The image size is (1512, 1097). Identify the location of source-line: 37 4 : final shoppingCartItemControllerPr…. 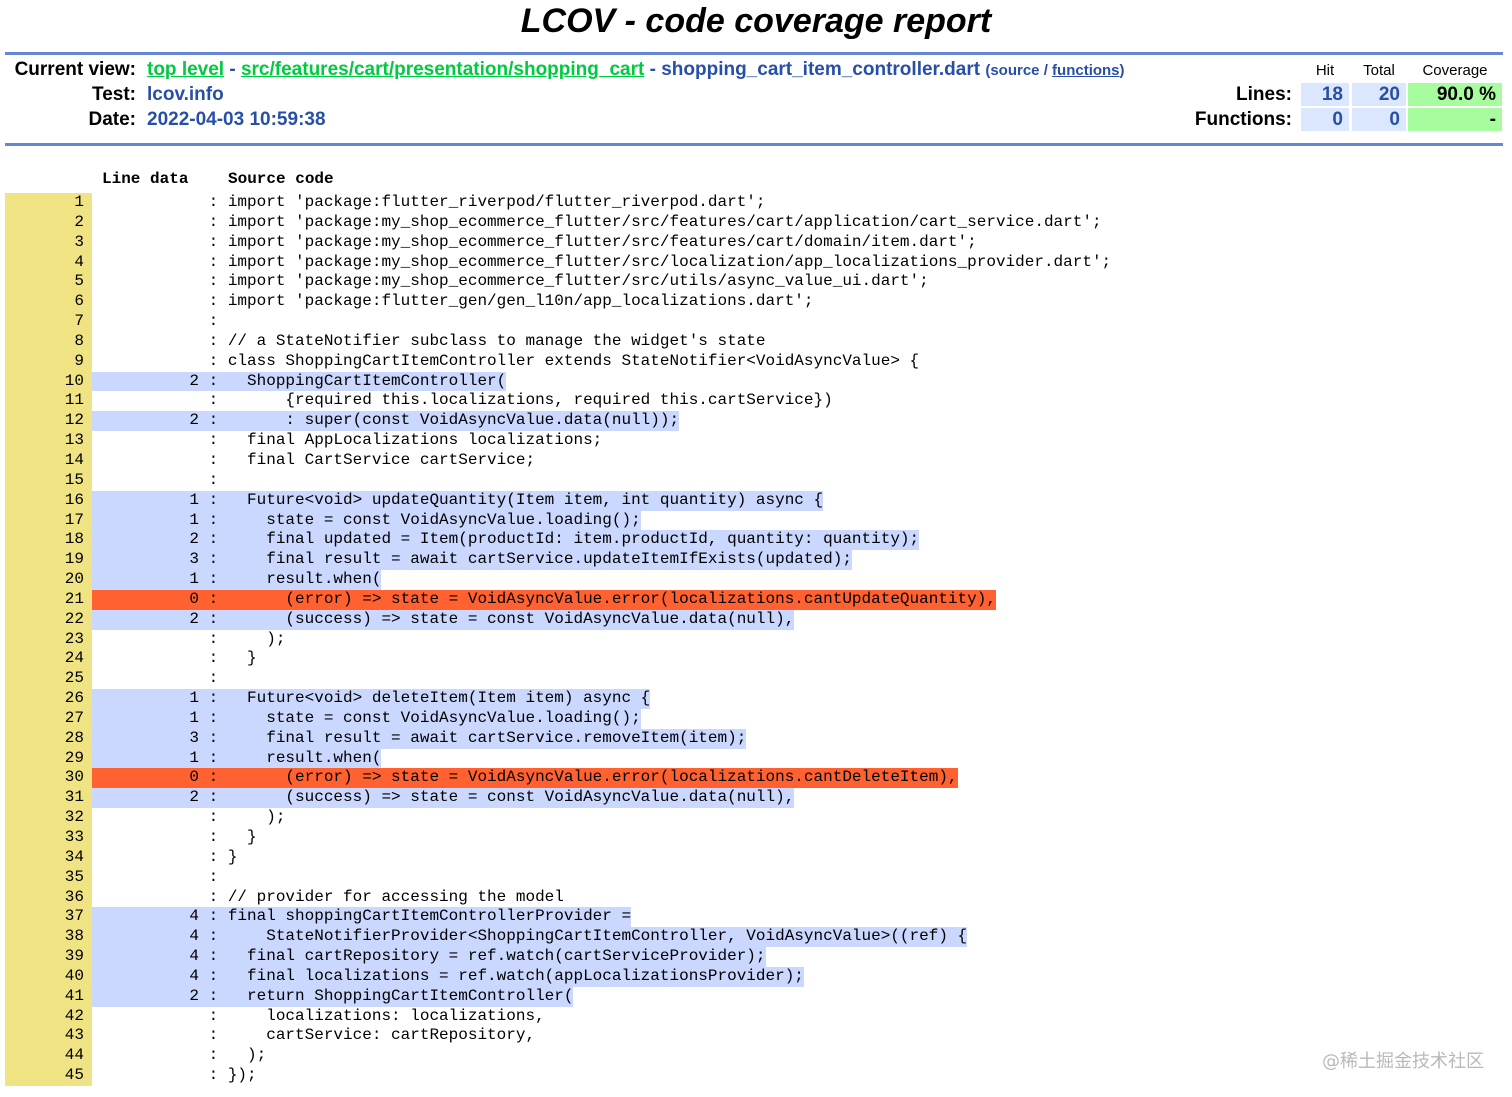
(605, 917).